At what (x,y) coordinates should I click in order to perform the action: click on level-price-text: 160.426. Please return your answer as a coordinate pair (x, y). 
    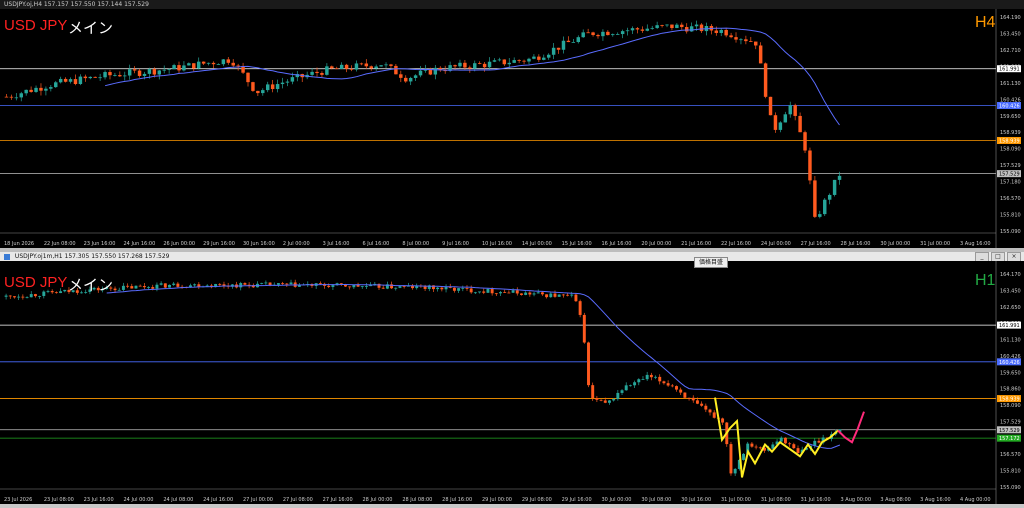
    Looking at the image, I should click on (1009, 363).